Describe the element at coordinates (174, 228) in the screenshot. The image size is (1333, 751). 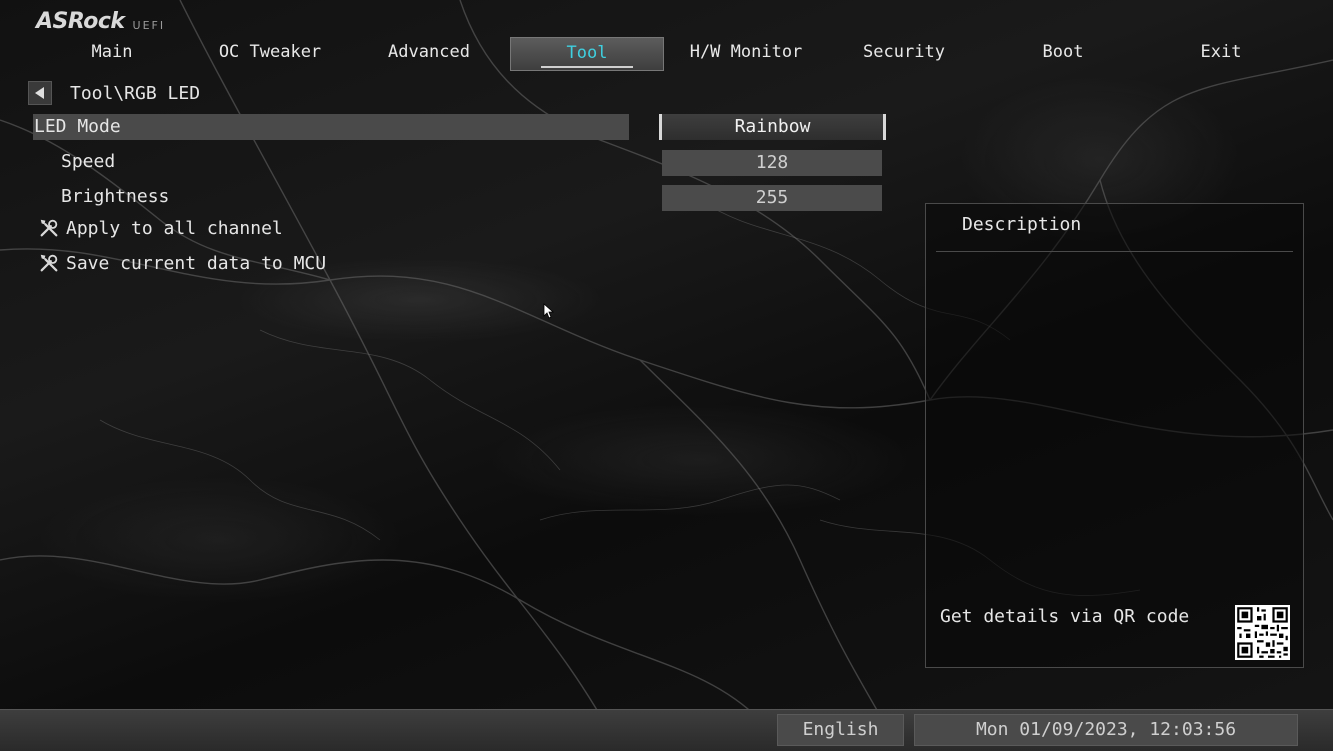
I see `apply-all-channel-label: Apply to all channel` at that location.